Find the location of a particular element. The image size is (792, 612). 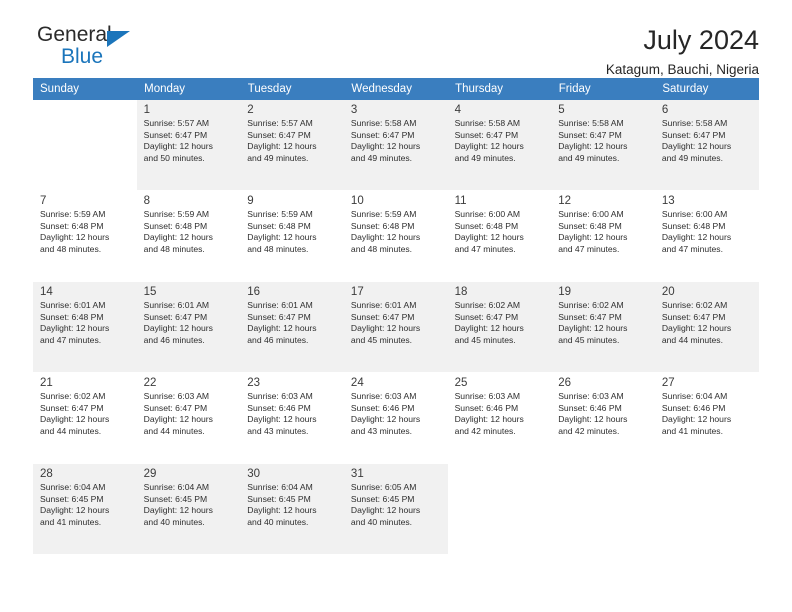

day-number: 24 is located at coordinates (357, 383).